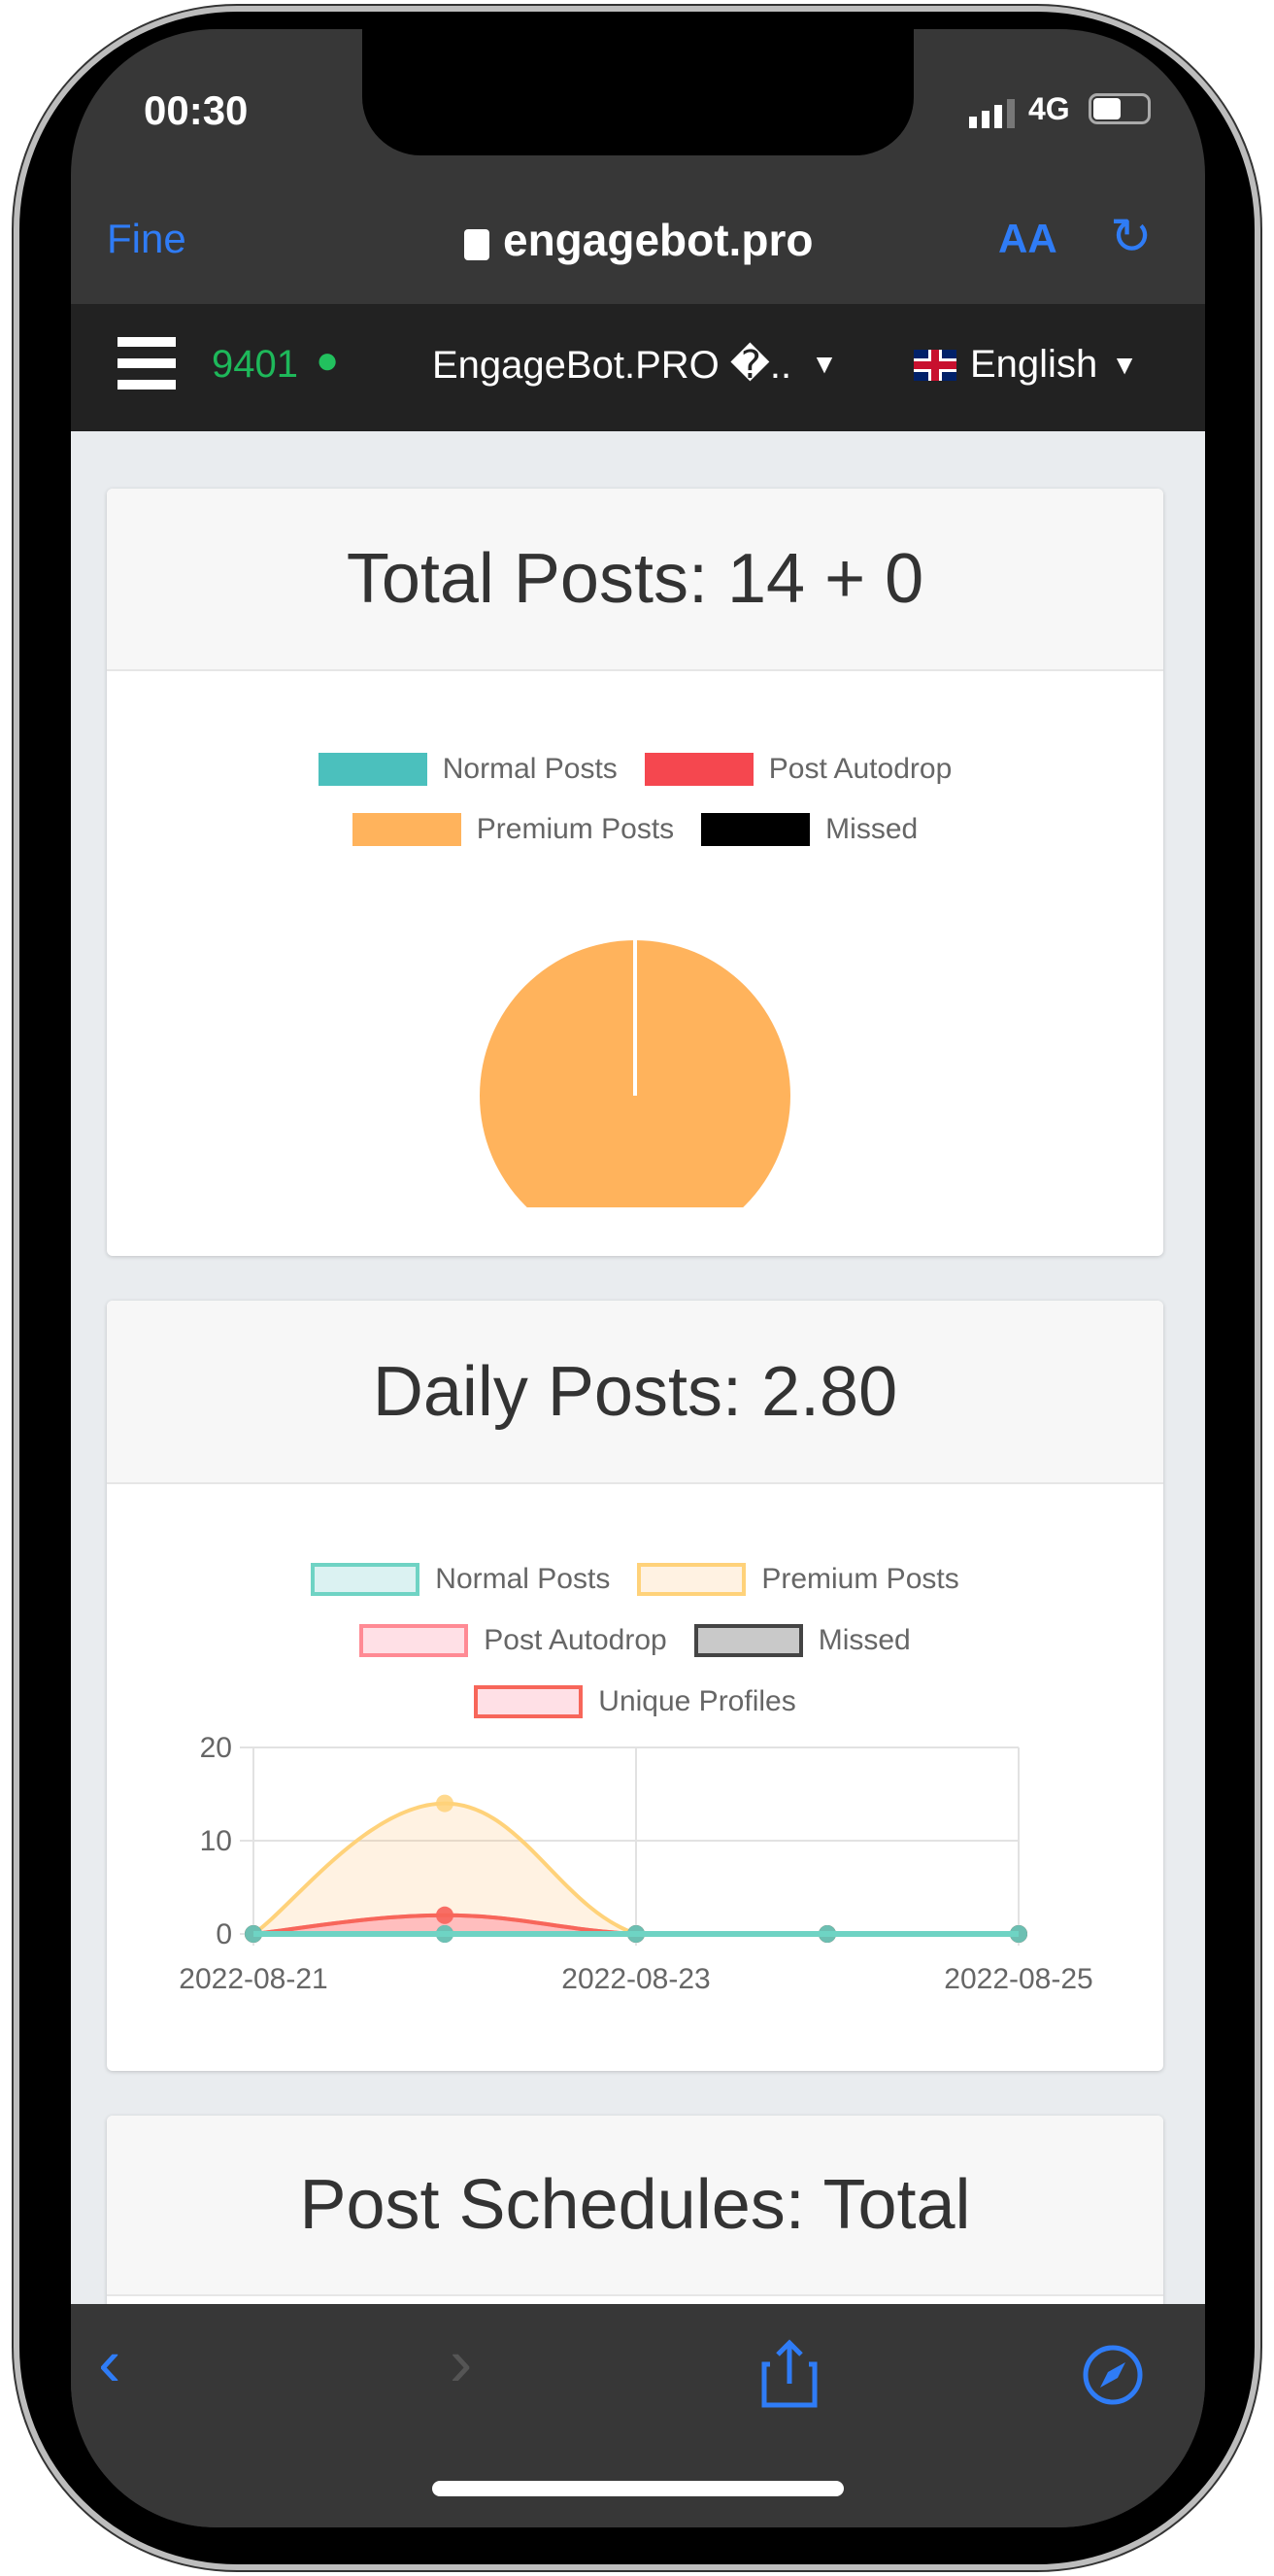 This screenshot has height=2576, width=1274. Describe the element at coordinates (224, 1934) in the screenshot. I see `y-tick-label: 0` at that location.